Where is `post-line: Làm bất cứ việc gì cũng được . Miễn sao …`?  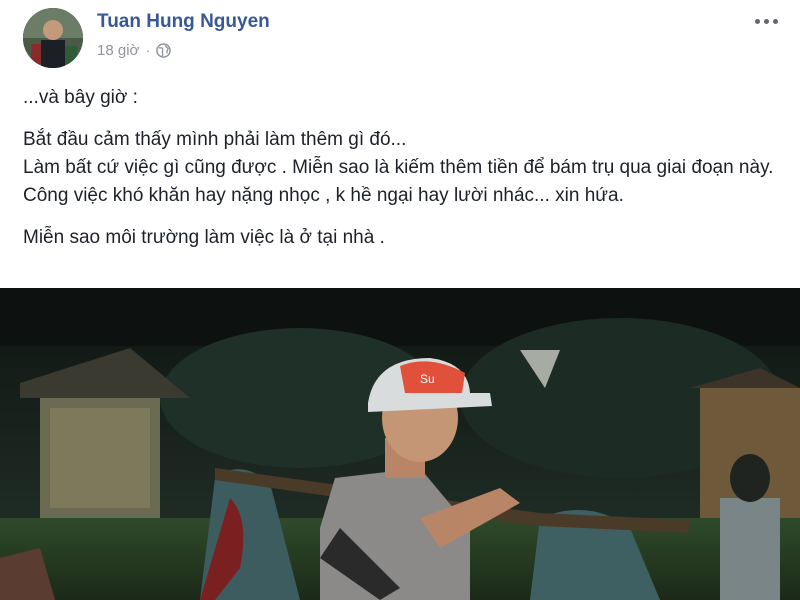 post-line: Làm bất cứ việc gì cũng được . Miễn sao … is located at coordinates (398, 167).